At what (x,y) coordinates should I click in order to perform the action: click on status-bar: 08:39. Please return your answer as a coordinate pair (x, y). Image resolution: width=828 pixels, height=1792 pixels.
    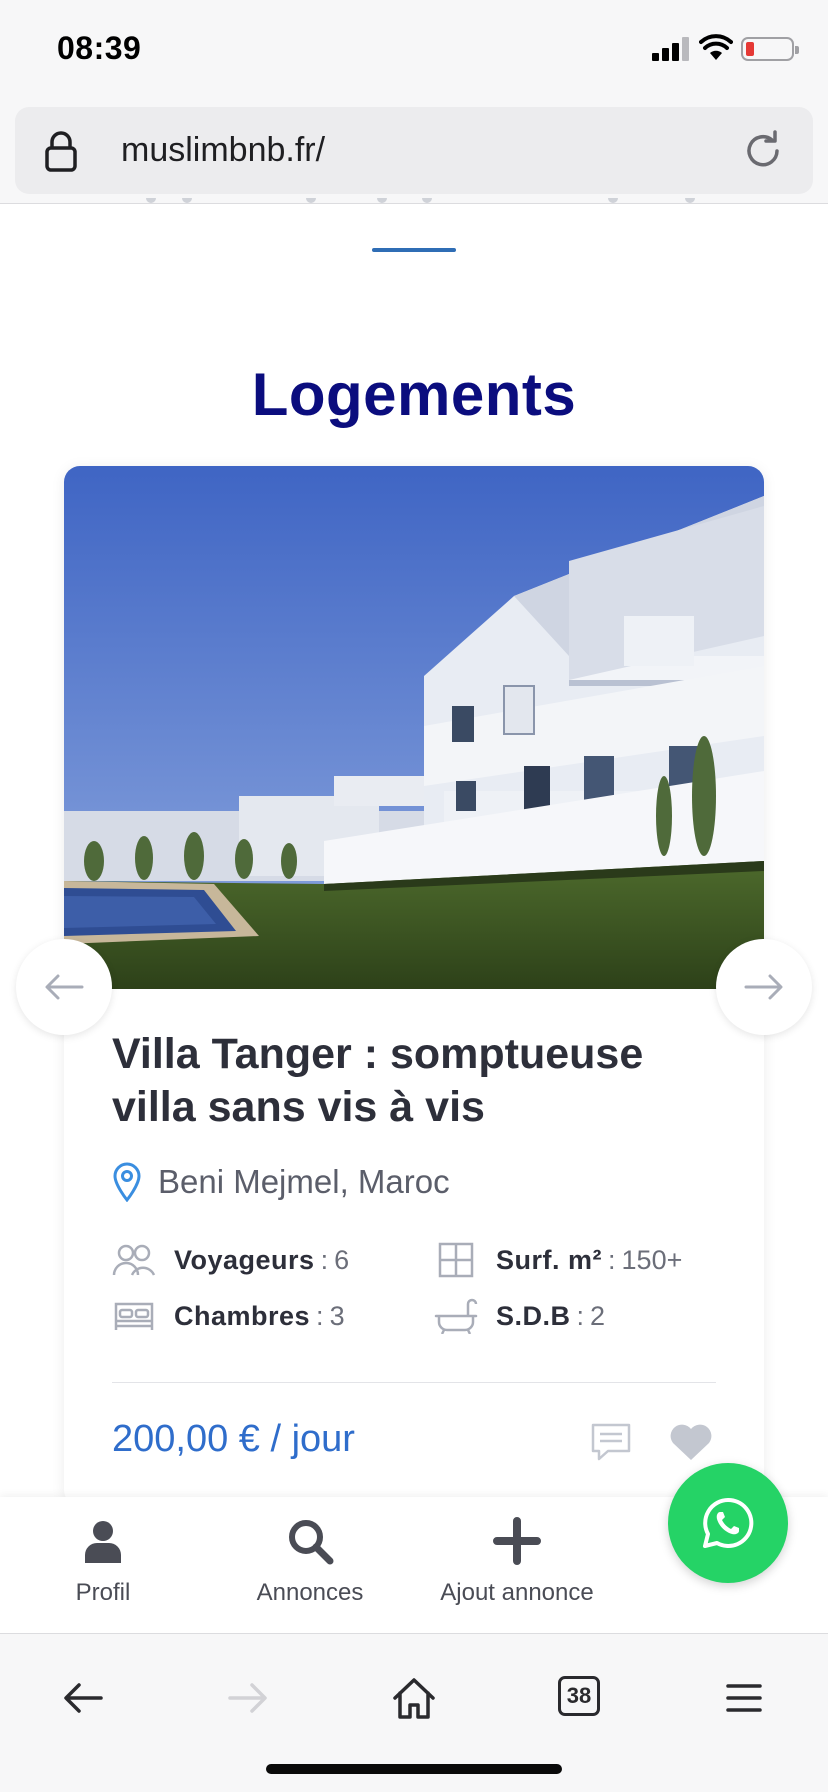
    Looking at the image, I should click on (414, 50).